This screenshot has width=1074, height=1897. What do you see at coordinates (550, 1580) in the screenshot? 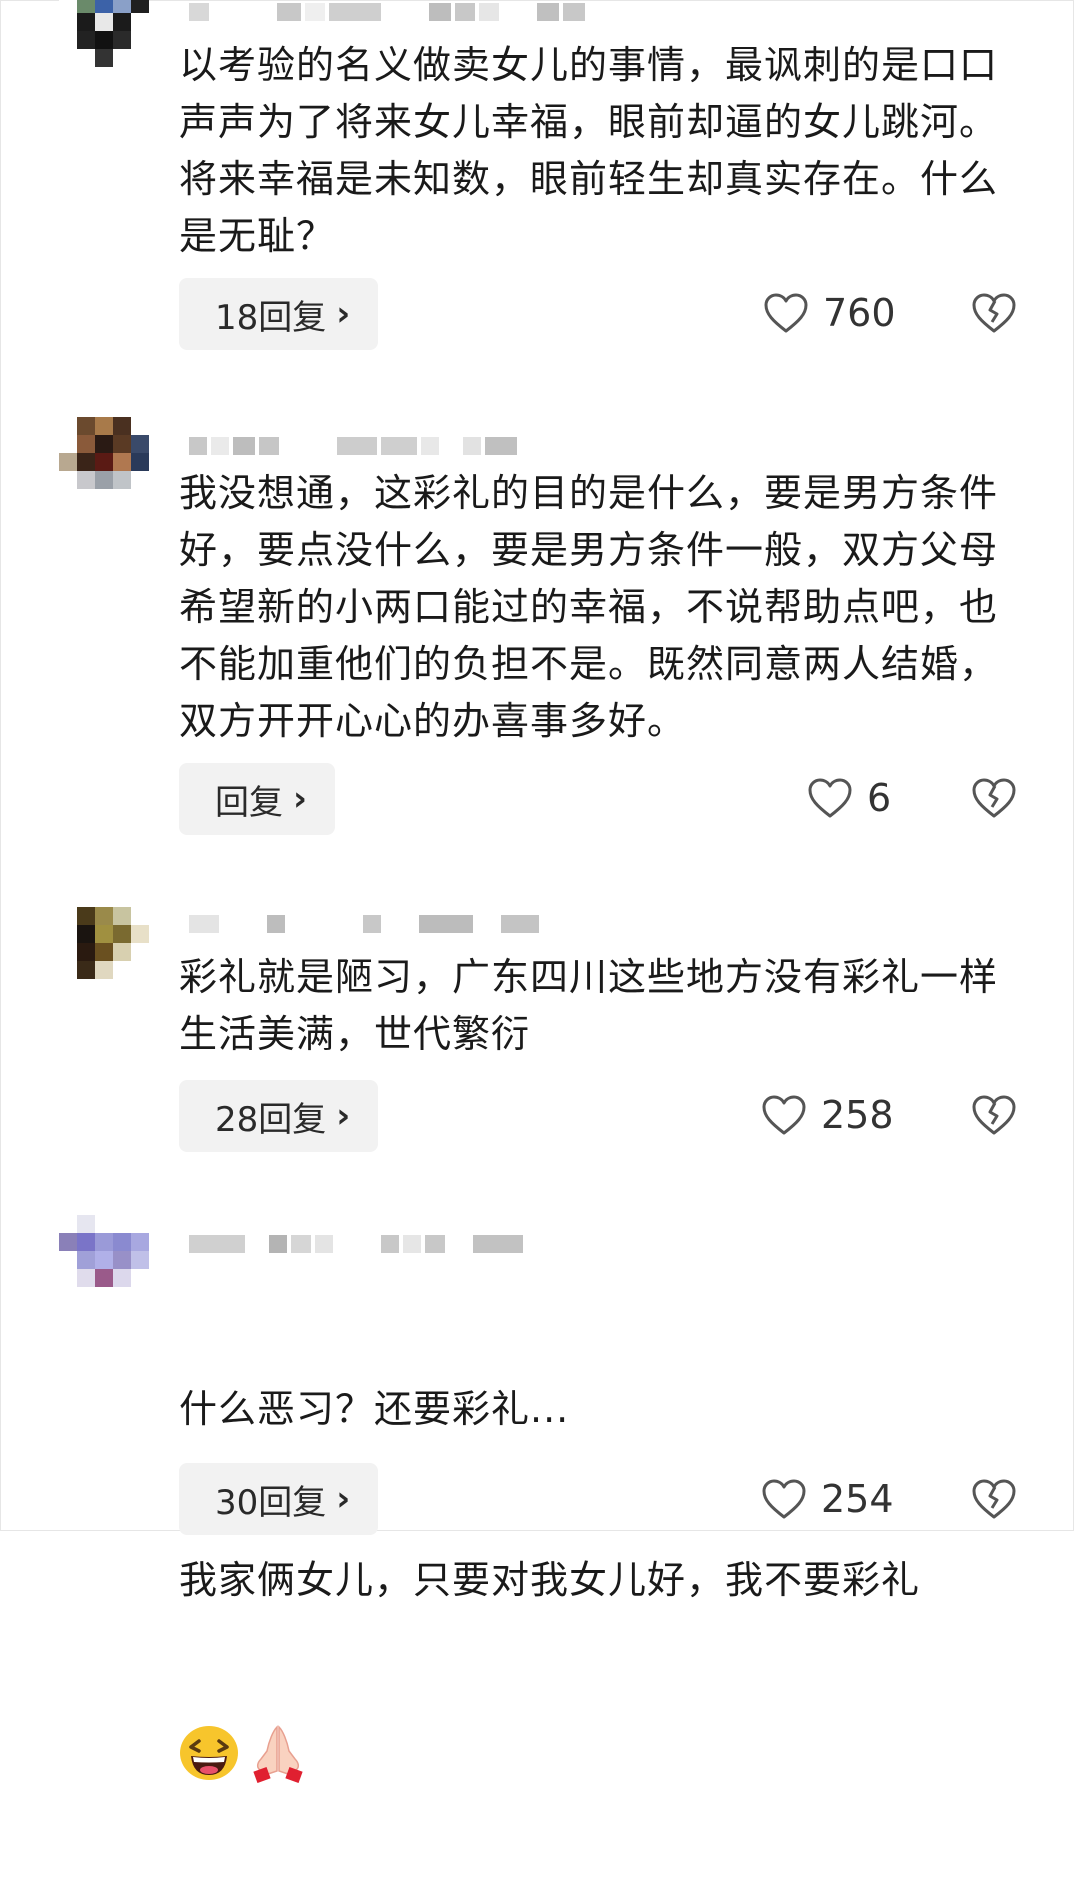
I see `comment-text-line: 我家俩女儿，只要对我女儿好，我不要彩礼` at bounding box center [550, 1580].